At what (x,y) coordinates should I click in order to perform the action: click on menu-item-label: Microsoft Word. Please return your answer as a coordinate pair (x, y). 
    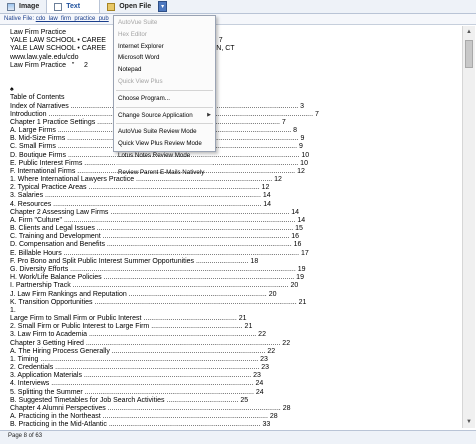
    Looking at the image, I should click on (139, 58).